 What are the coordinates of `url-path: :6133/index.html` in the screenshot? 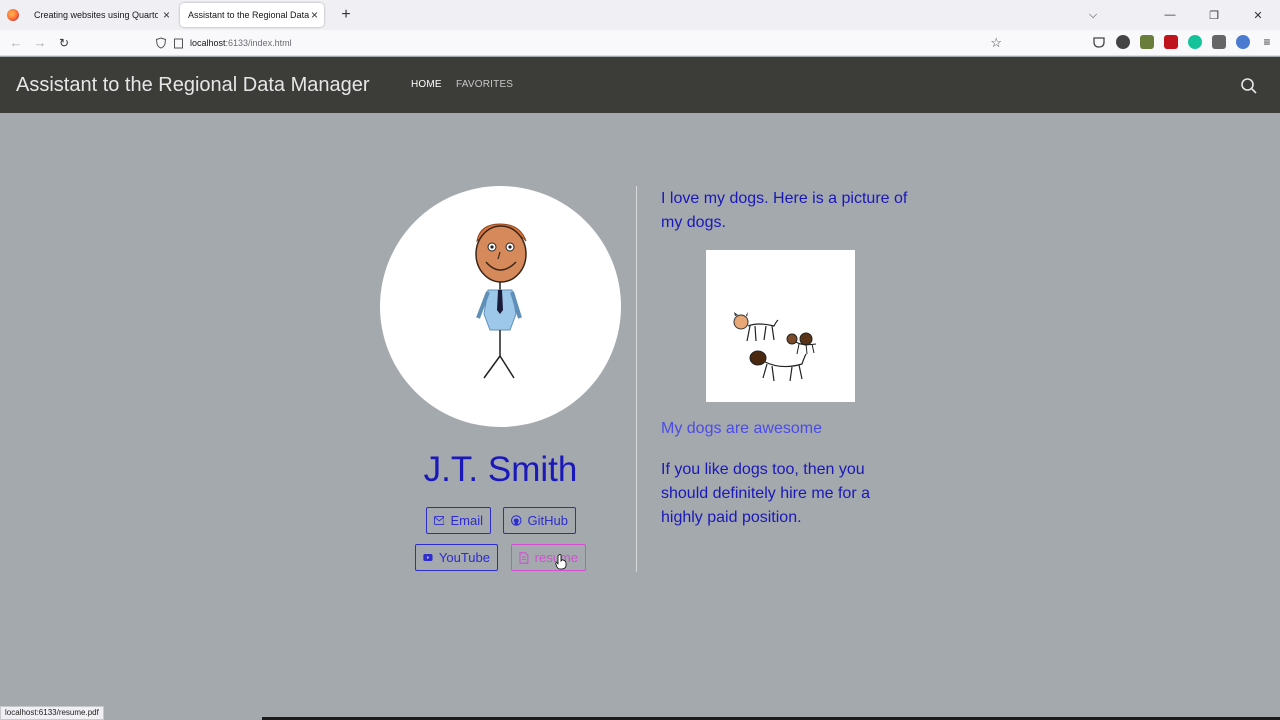 It's located at (258, 43).